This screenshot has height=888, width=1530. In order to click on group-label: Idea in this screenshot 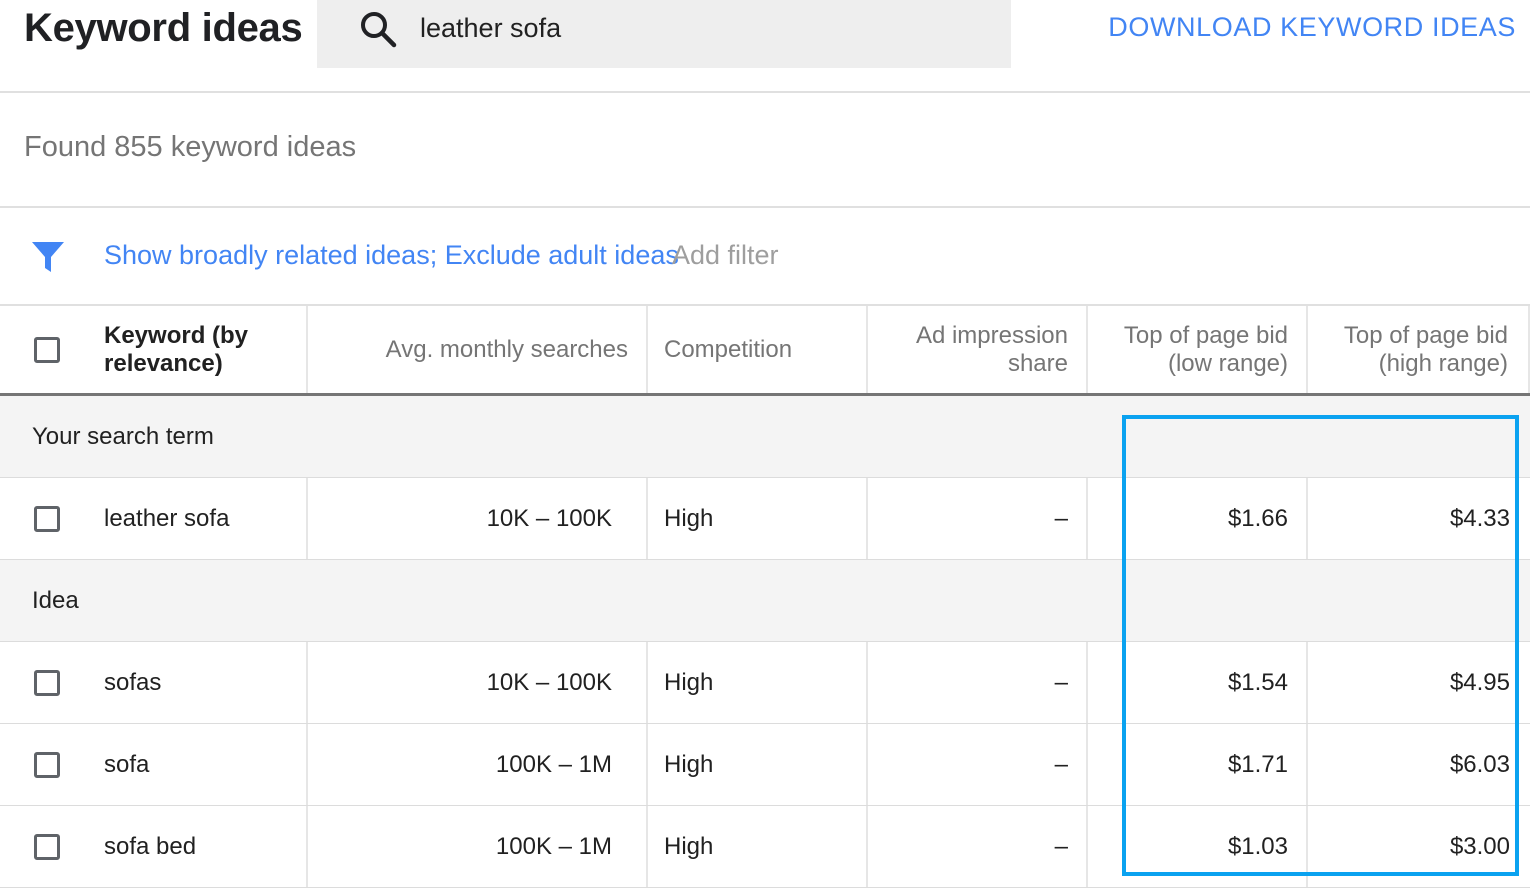, I will do `click(55, 600)`.